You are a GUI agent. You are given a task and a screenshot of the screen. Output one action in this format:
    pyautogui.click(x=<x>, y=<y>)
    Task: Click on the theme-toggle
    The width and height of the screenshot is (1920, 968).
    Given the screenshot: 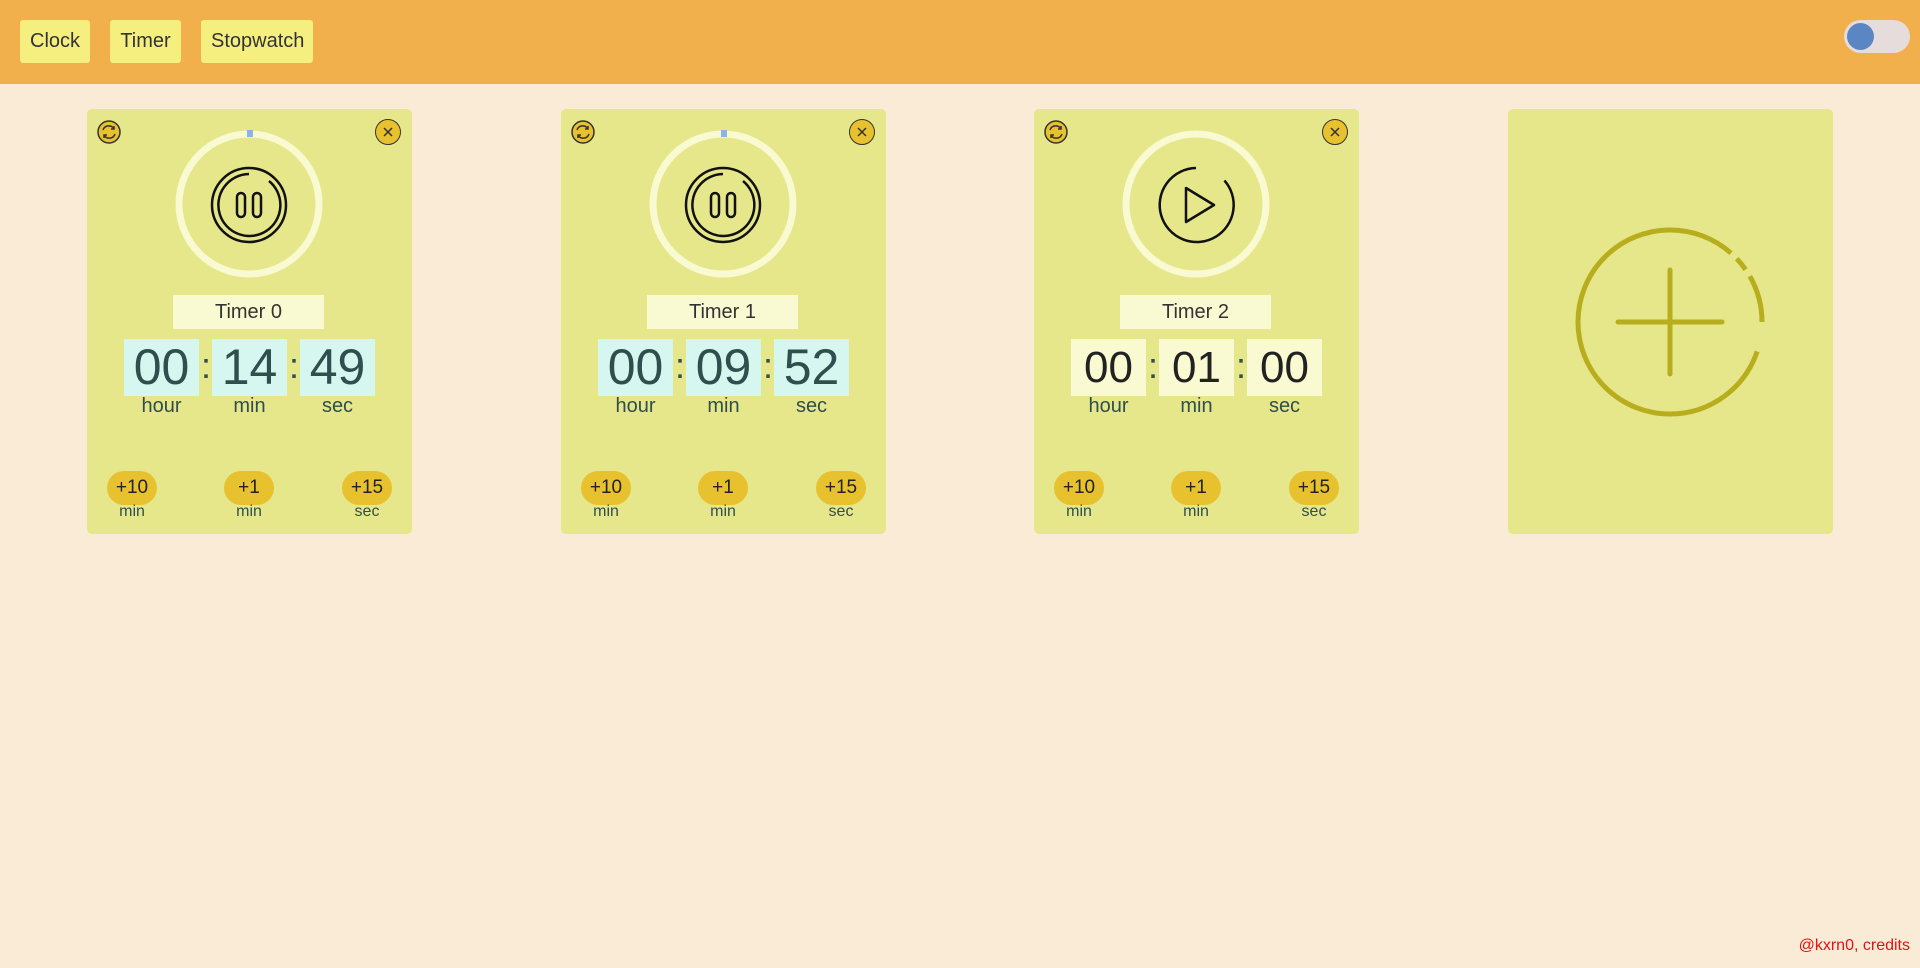 What is the action you would take?
    pyautogui.click(x=1877, y=36)
    